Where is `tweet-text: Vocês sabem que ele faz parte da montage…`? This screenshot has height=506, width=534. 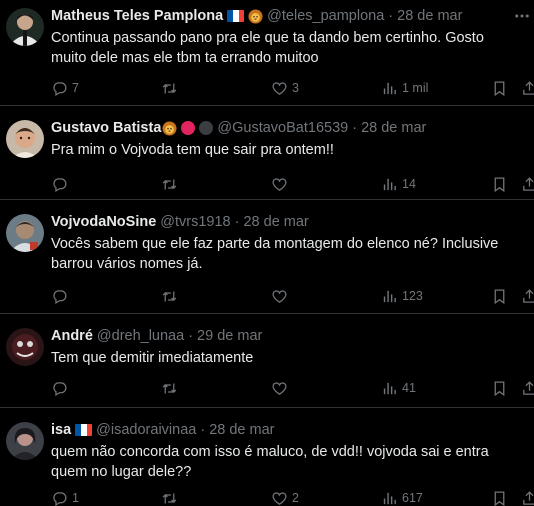
tweet-text: Vocês sabem que ele faz parte da montage… is located at coordinates (275, 254).